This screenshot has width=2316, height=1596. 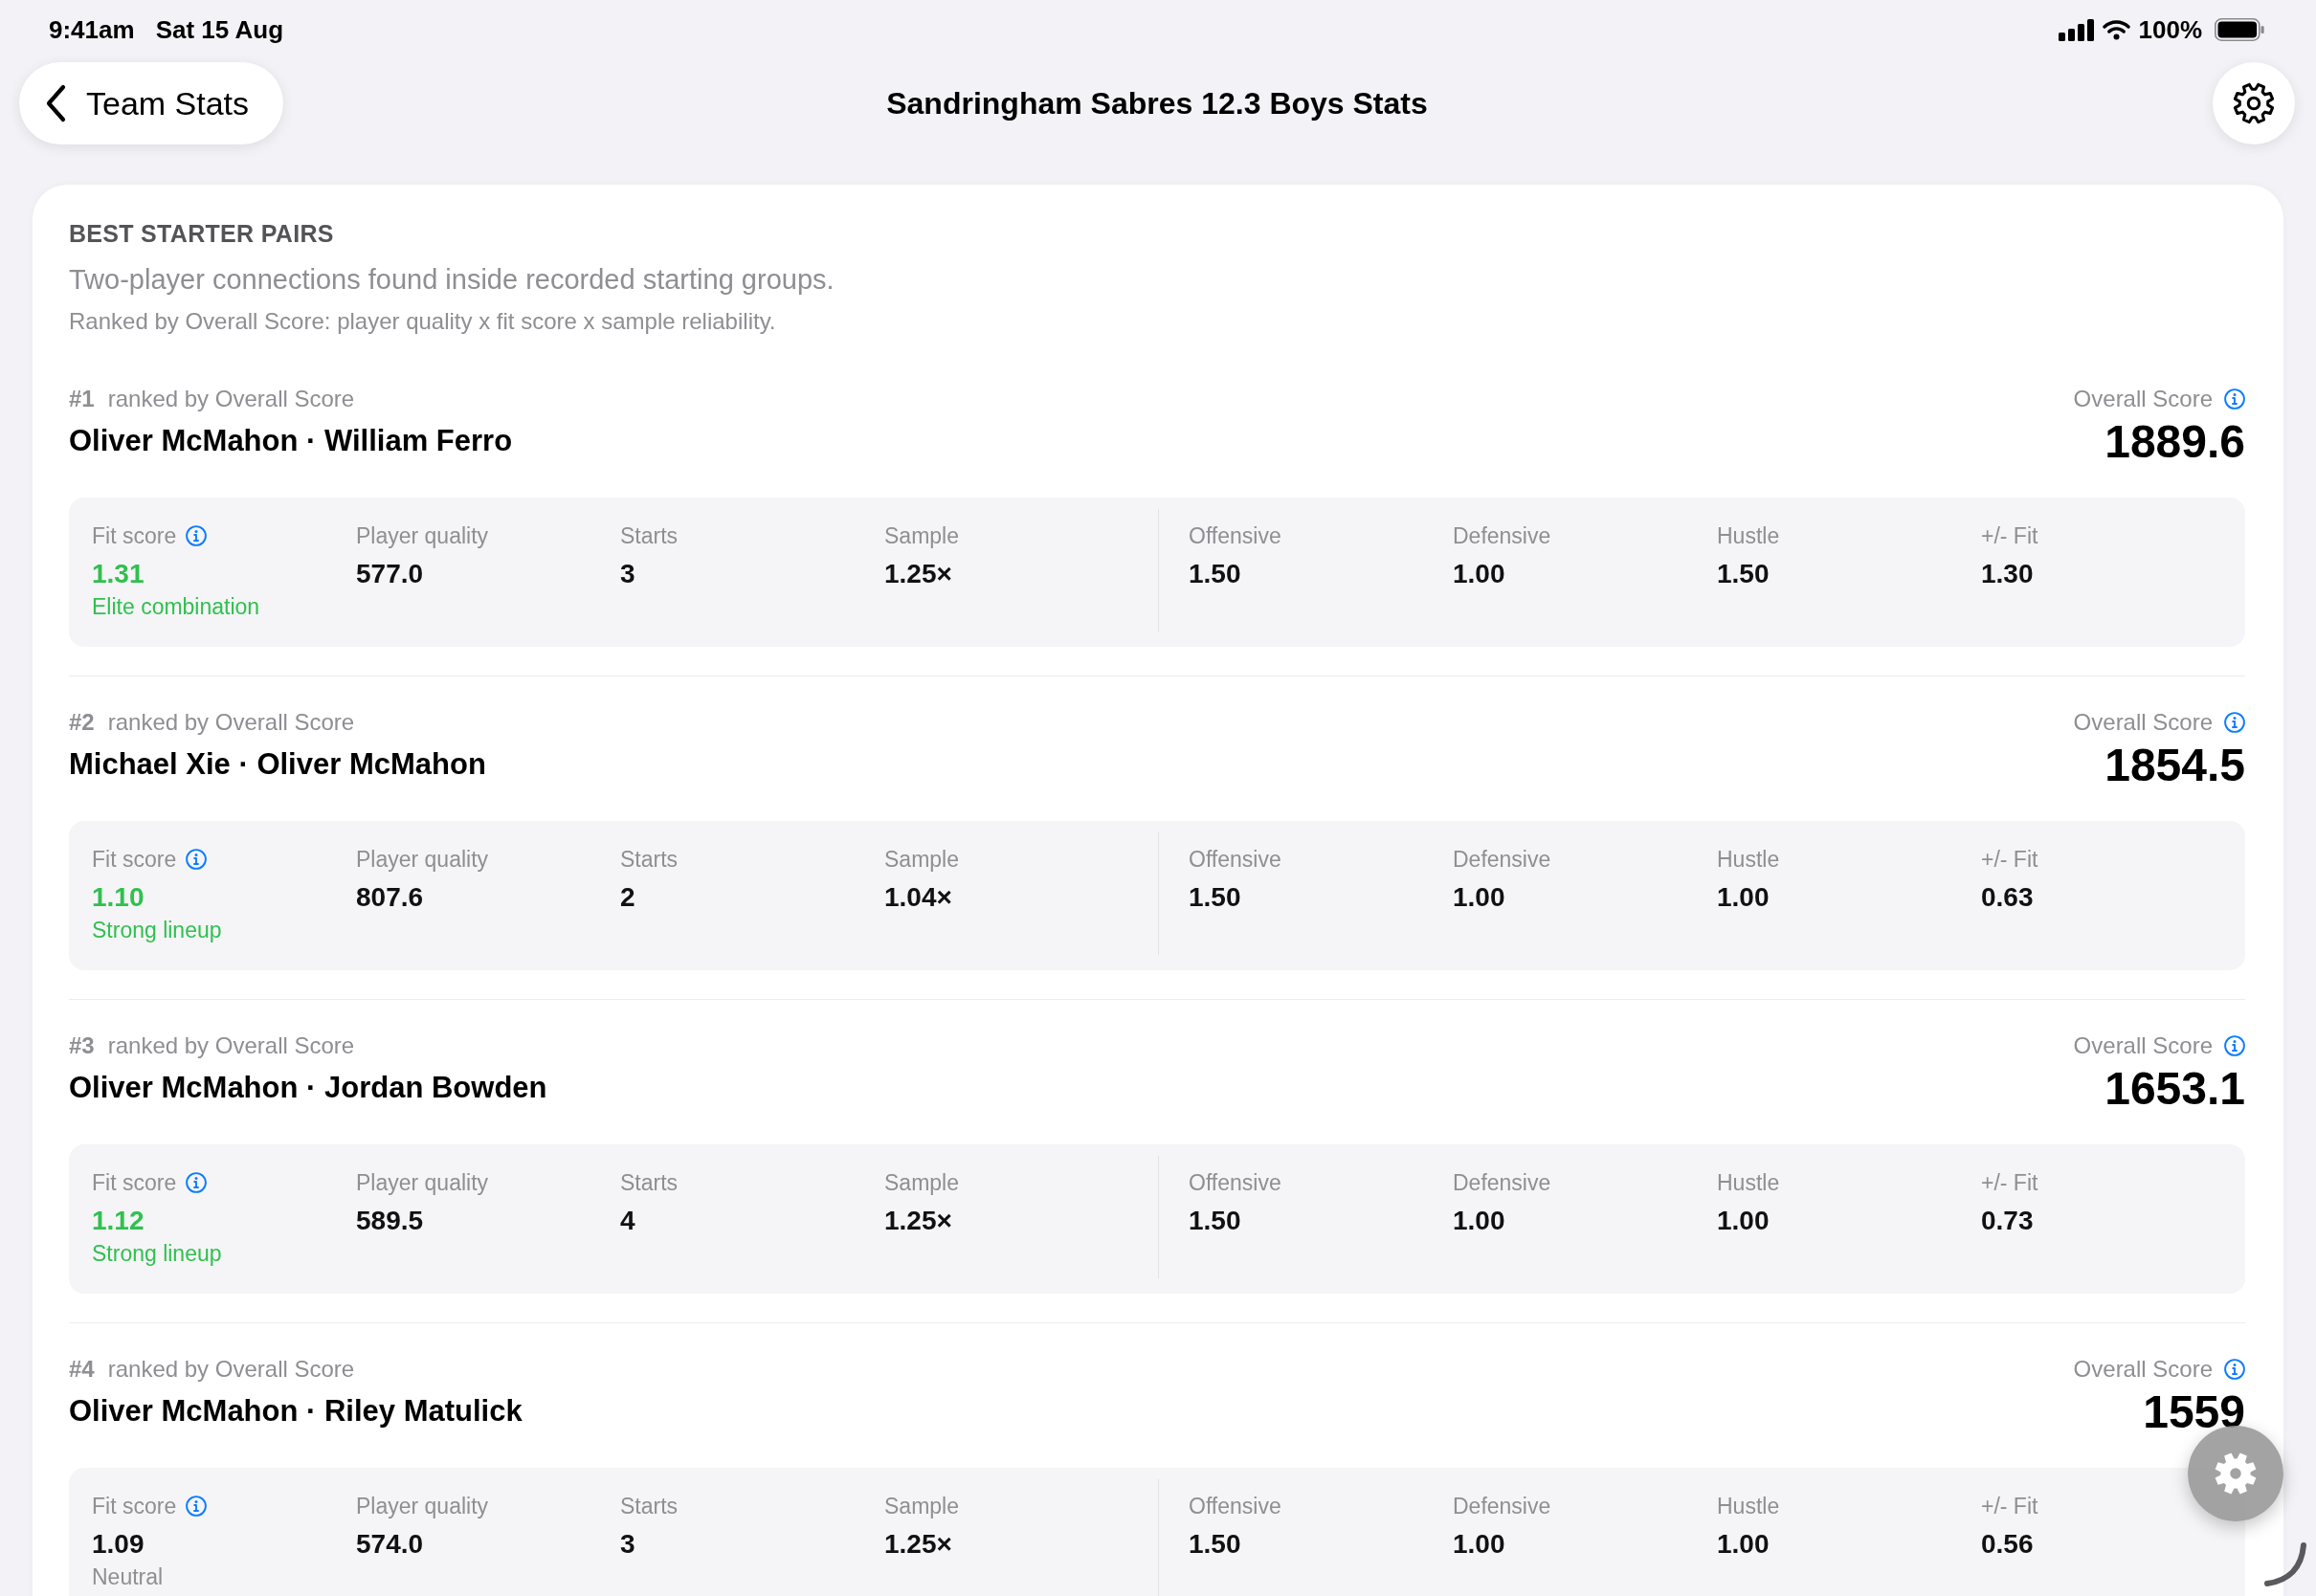 What do you see at coordinates (277, 765) in the screenshot?
I see `pair-names: Michael Xie · Oliver McMahon` at bounding box center [277, 765].